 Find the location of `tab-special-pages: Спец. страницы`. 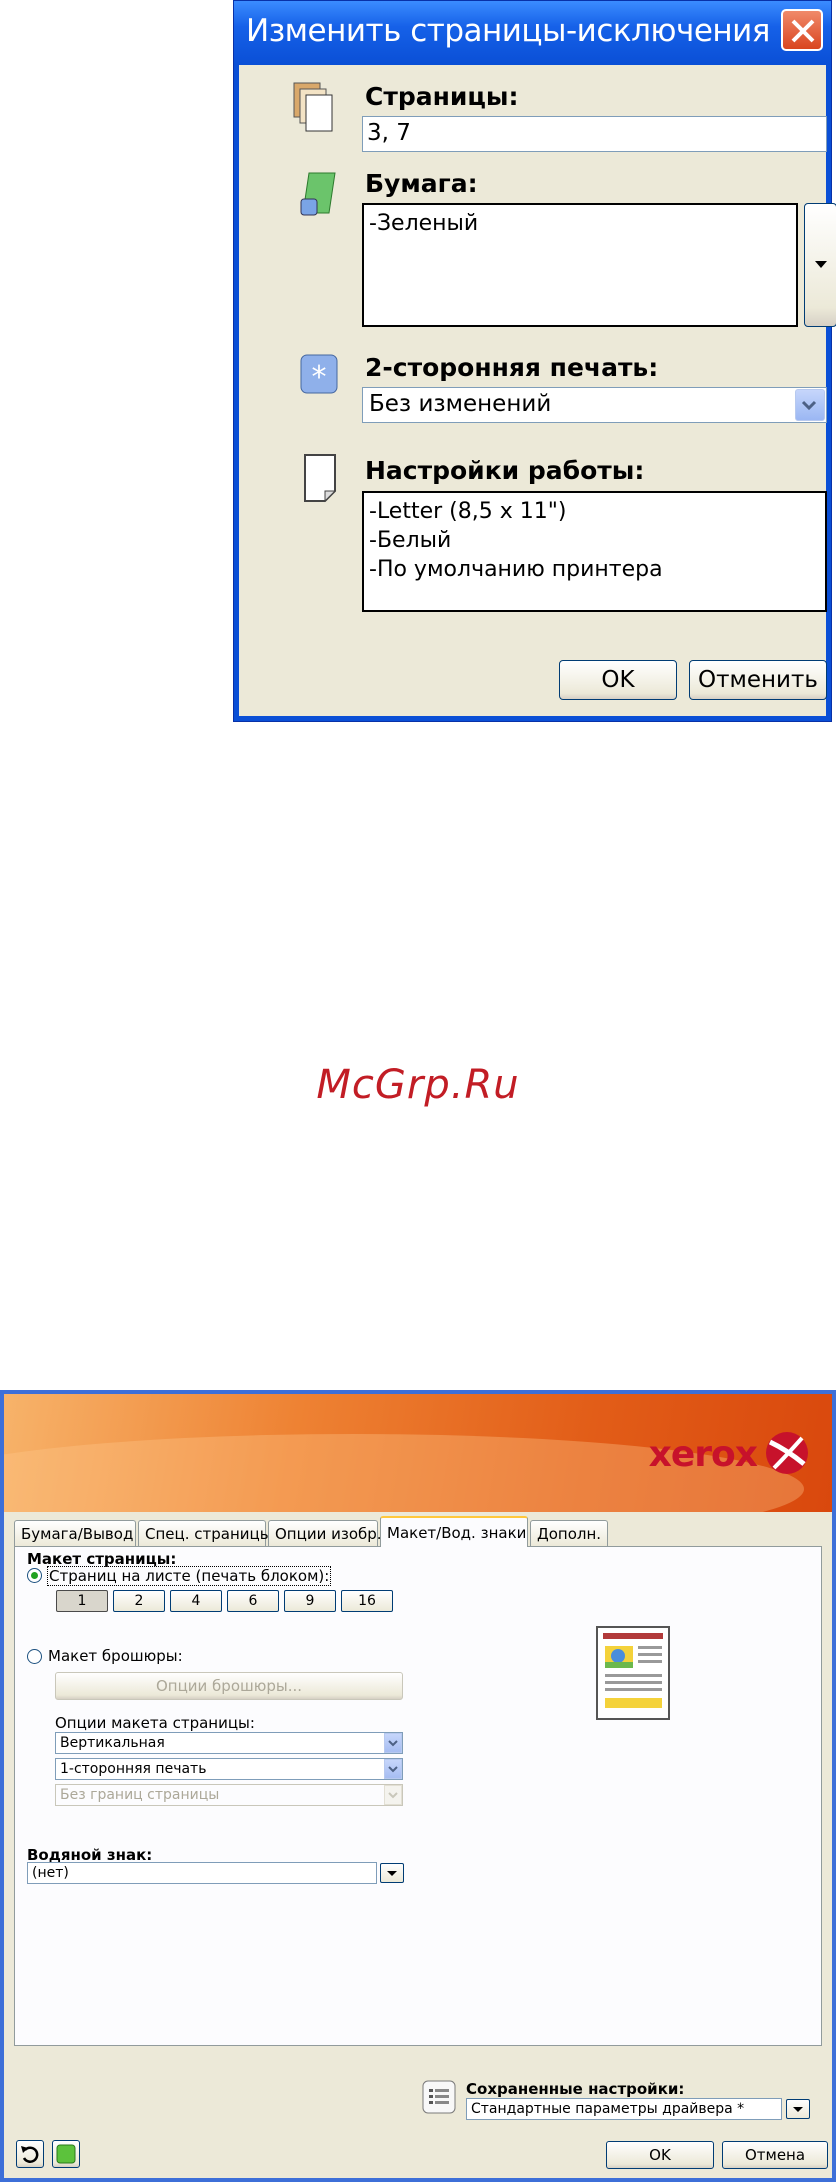

tab-special-pages: Спец. страницы is located at coordinates (205, 1533).